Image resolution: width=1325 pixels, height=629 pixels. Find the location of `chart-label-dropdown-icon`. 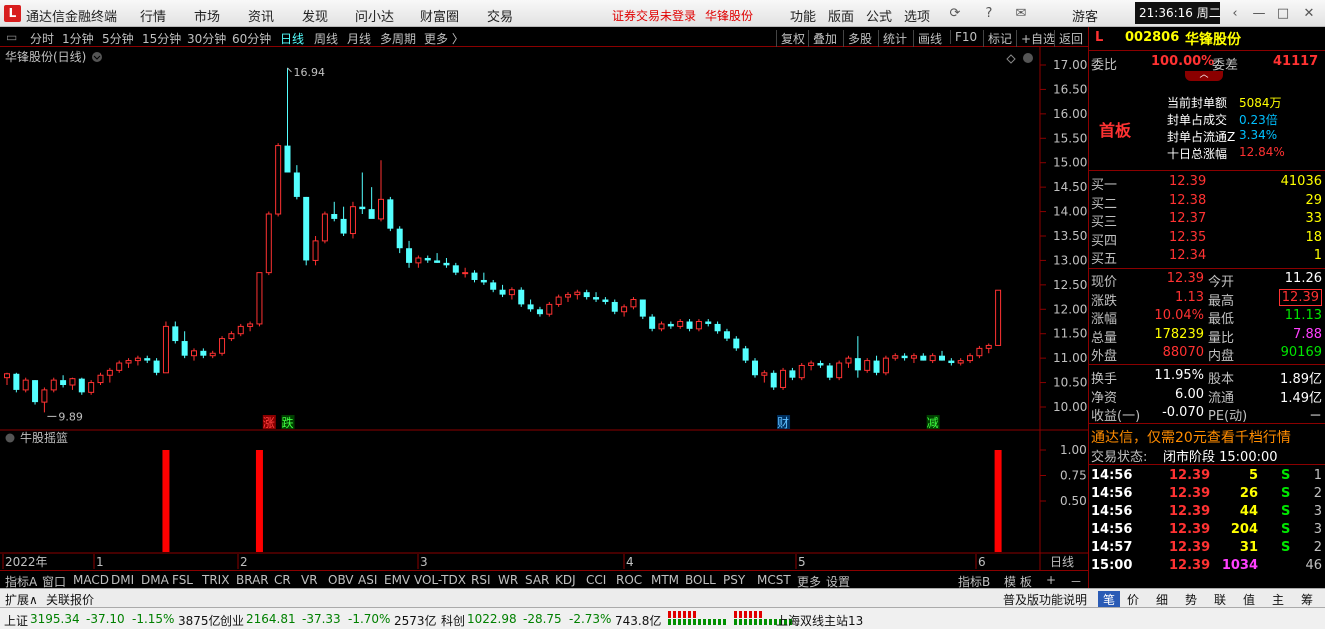

chart-label-dropdown-icon is located at coordinates (97, 57).